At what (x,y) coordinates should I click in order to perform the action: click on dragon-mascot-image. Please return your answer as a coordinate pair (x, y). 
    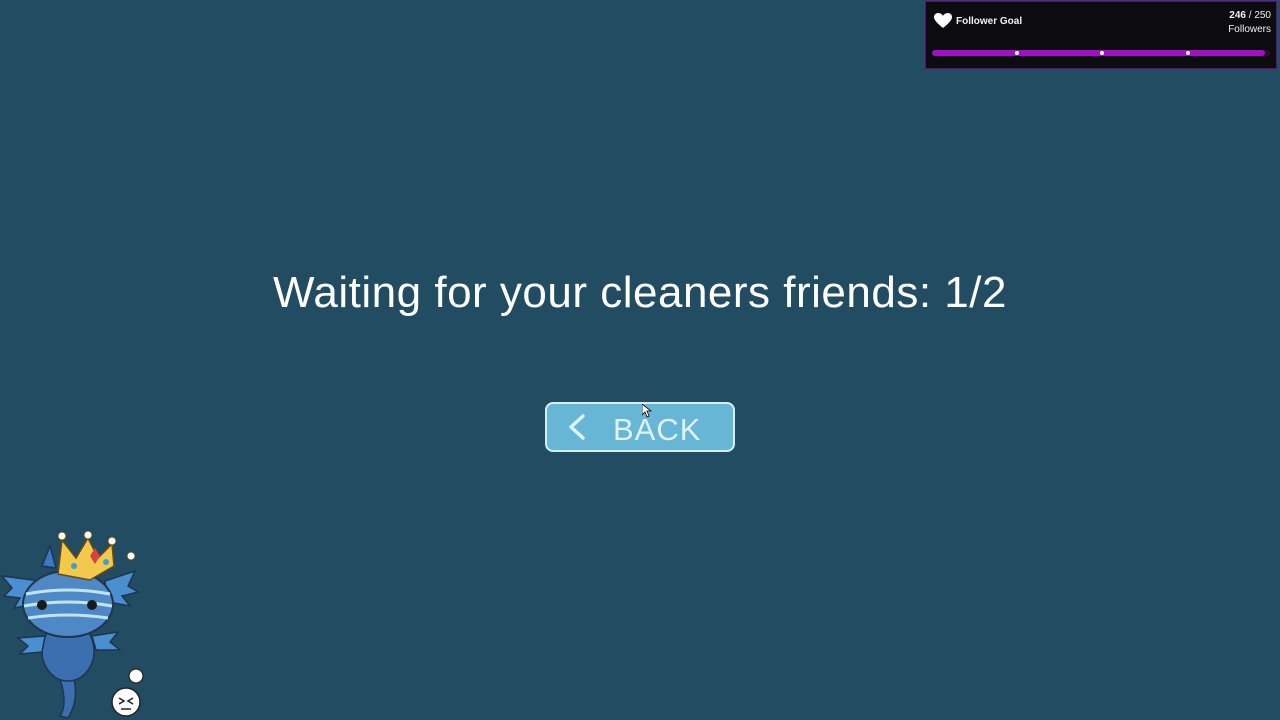
    Looking at the image, I should click on (72, 624).